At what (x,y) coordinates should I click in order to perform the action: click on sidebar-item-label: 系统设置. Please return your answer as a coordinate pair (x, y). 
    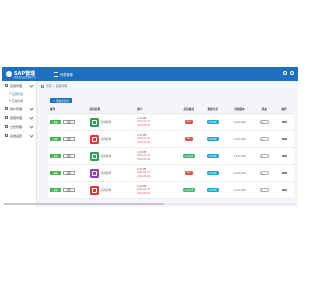
    Looking at the image, I should click on (16, 135).